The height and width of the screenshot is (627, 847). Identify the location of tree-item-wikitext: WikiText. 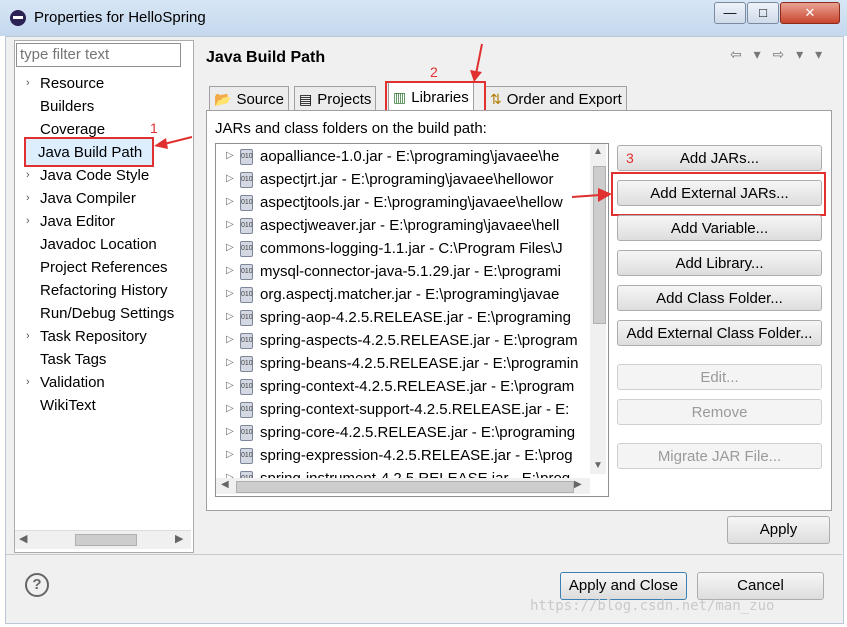
(68, 405).